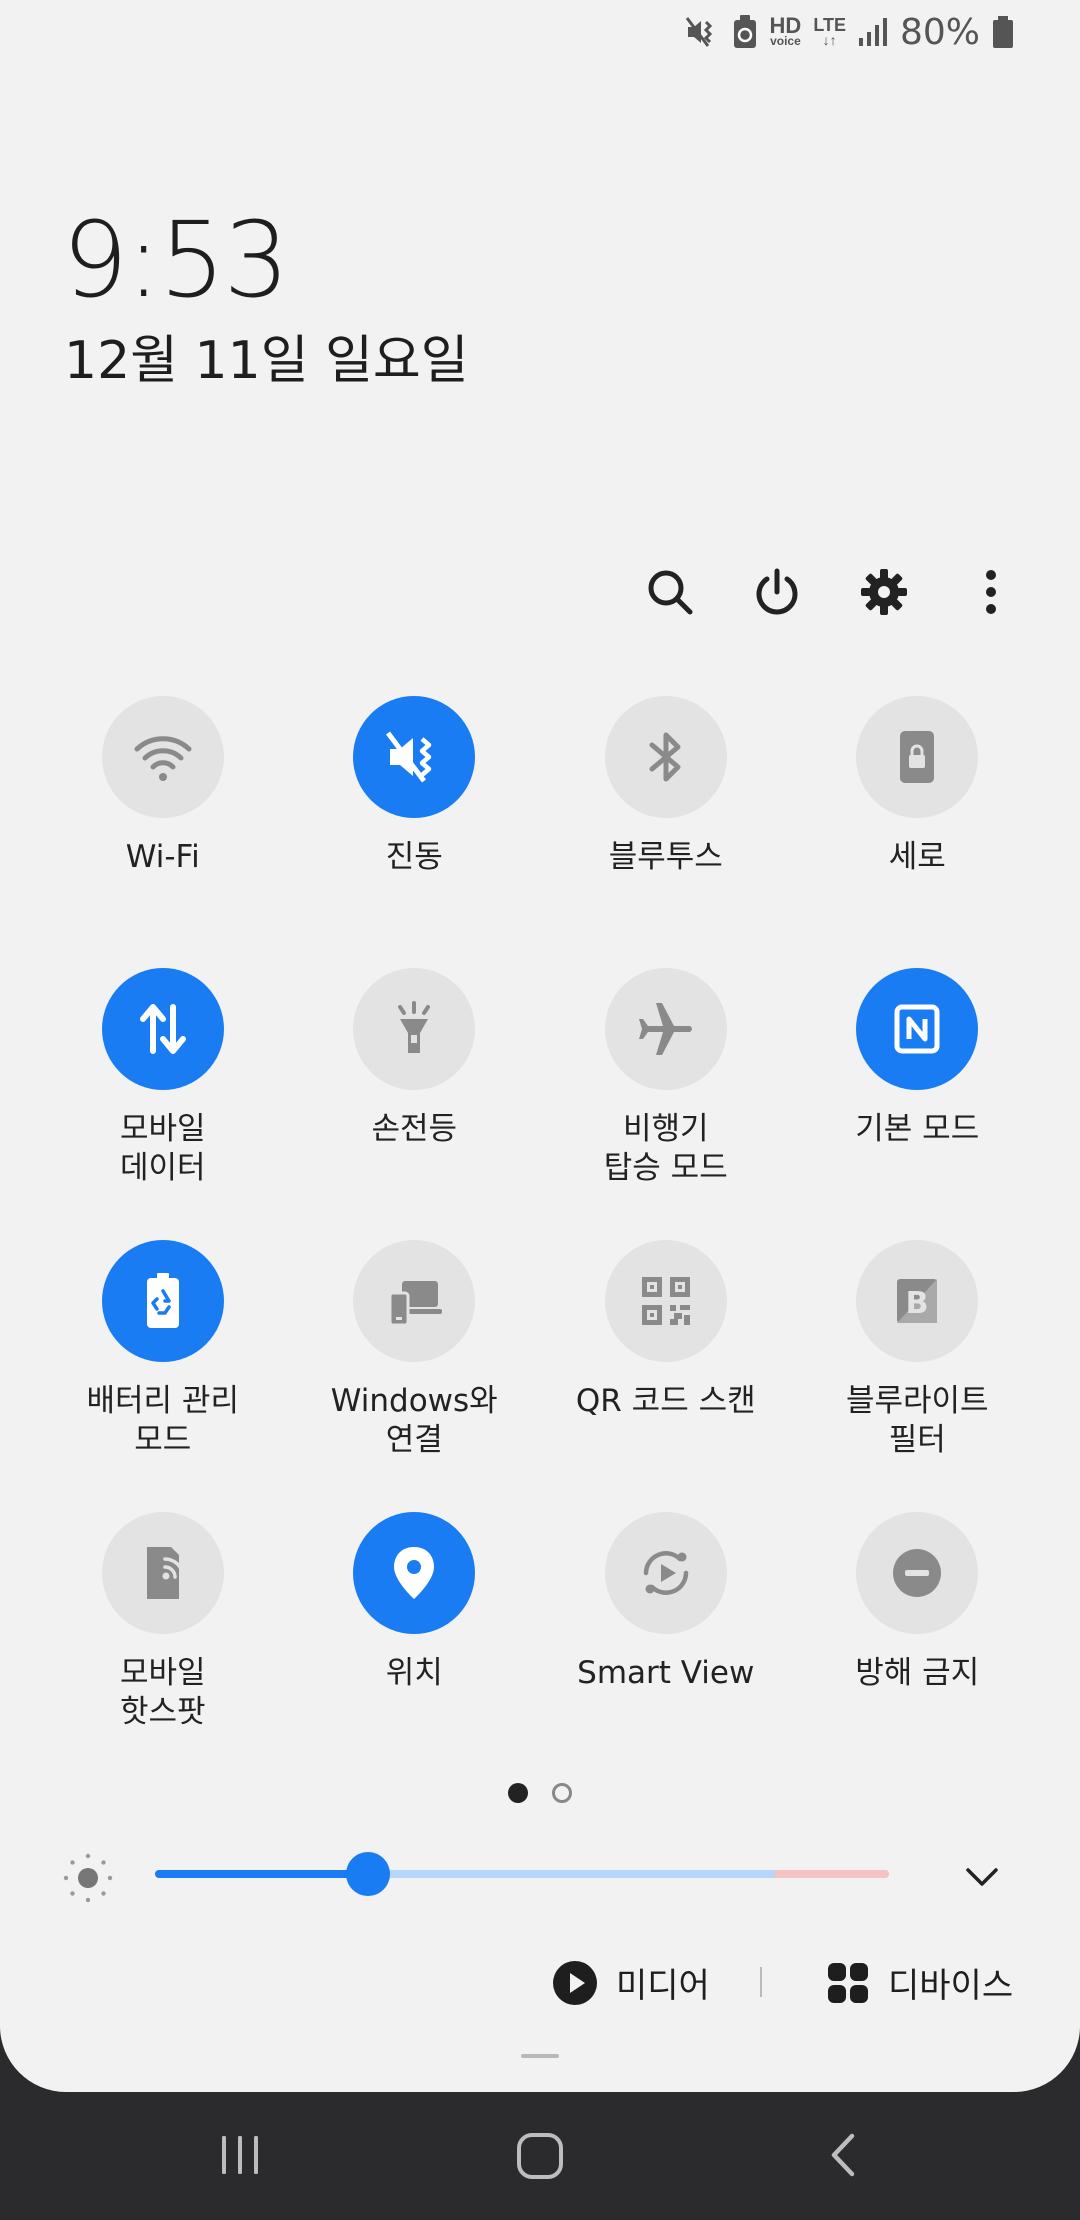 The image size is (1080, 2220). Describe the element at coordinates (832, 1874) in the screenshot. I see `brightness-high-zone` at that location.